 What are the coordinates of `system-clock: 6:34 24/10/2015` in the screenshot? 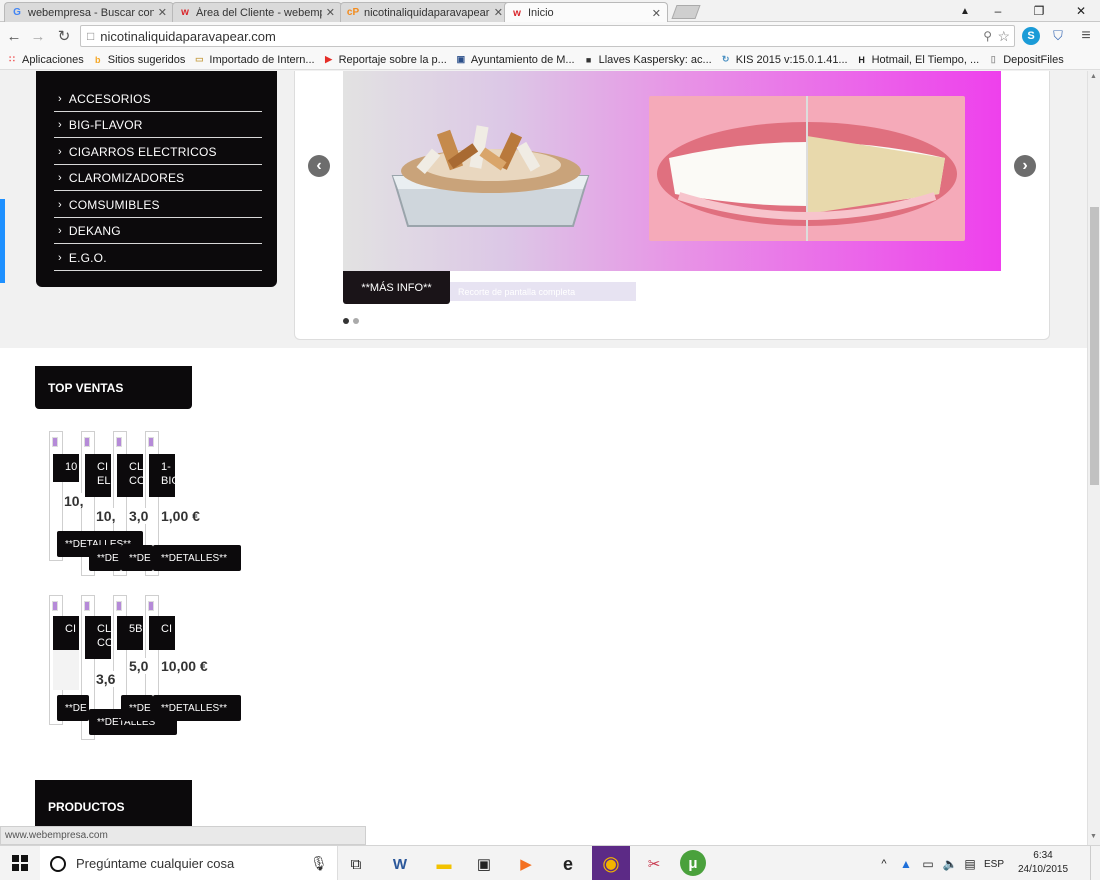 It's located at (1043, 864).